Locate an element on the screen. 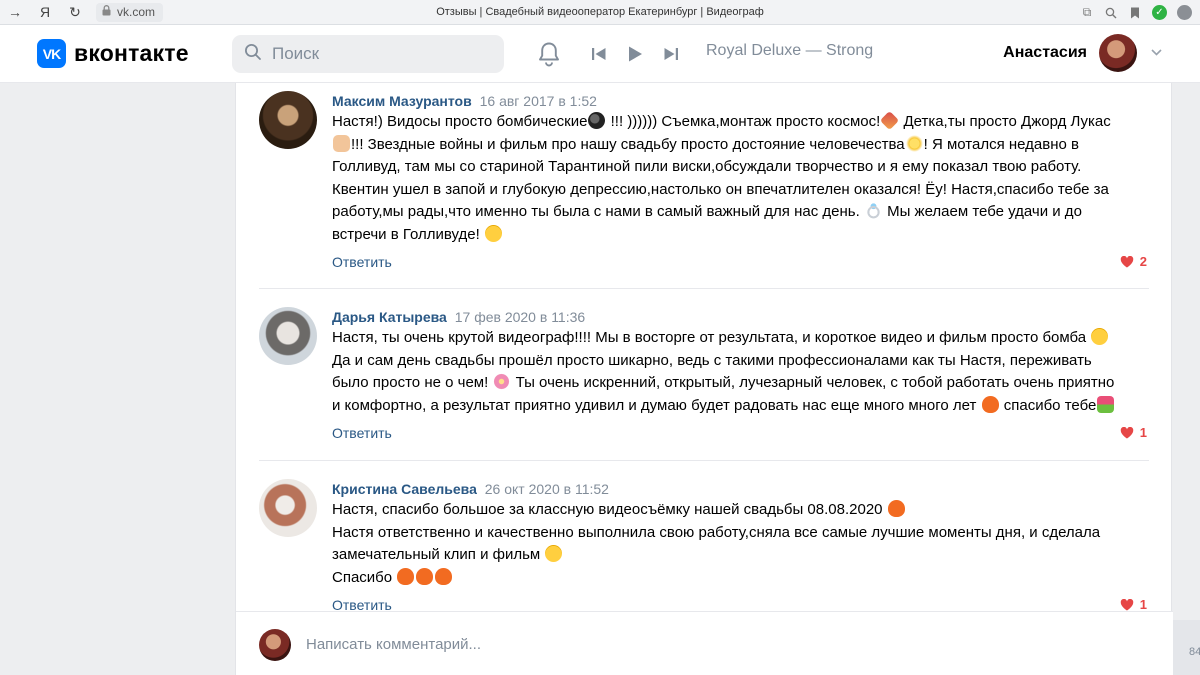 The height and width of the screenshot is (675, 1200). reload-icon: ↻ is located at coordinates (75, 12).